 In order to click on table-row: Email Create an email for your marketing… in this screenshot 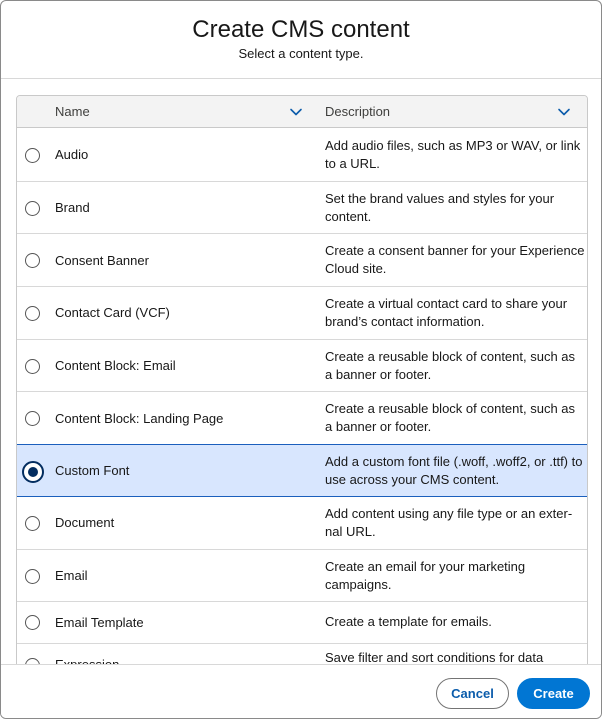, I will do `click(302, 576)`.